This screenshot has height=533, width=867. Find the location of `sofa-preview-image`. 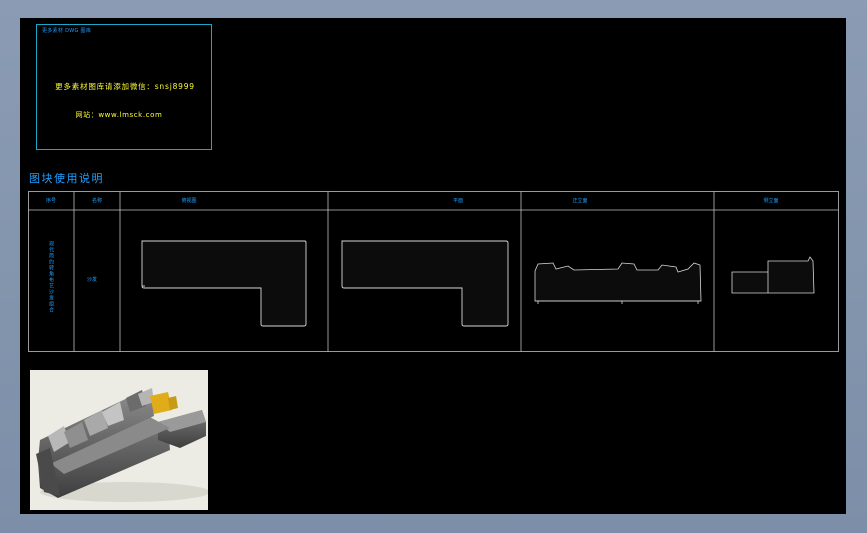

sofa-preview-image is located at coordinates (119, 440).